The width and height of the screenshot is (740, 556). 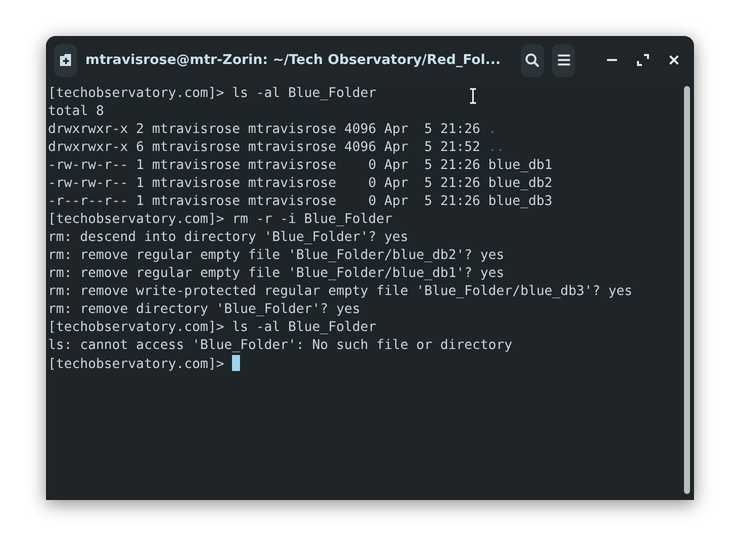 I want to click on terminal-line: drwxrwxr-x 2 mtravisrose mtravisrose 4096 Apr 5 21:26 ., so click(x=272, y=130).